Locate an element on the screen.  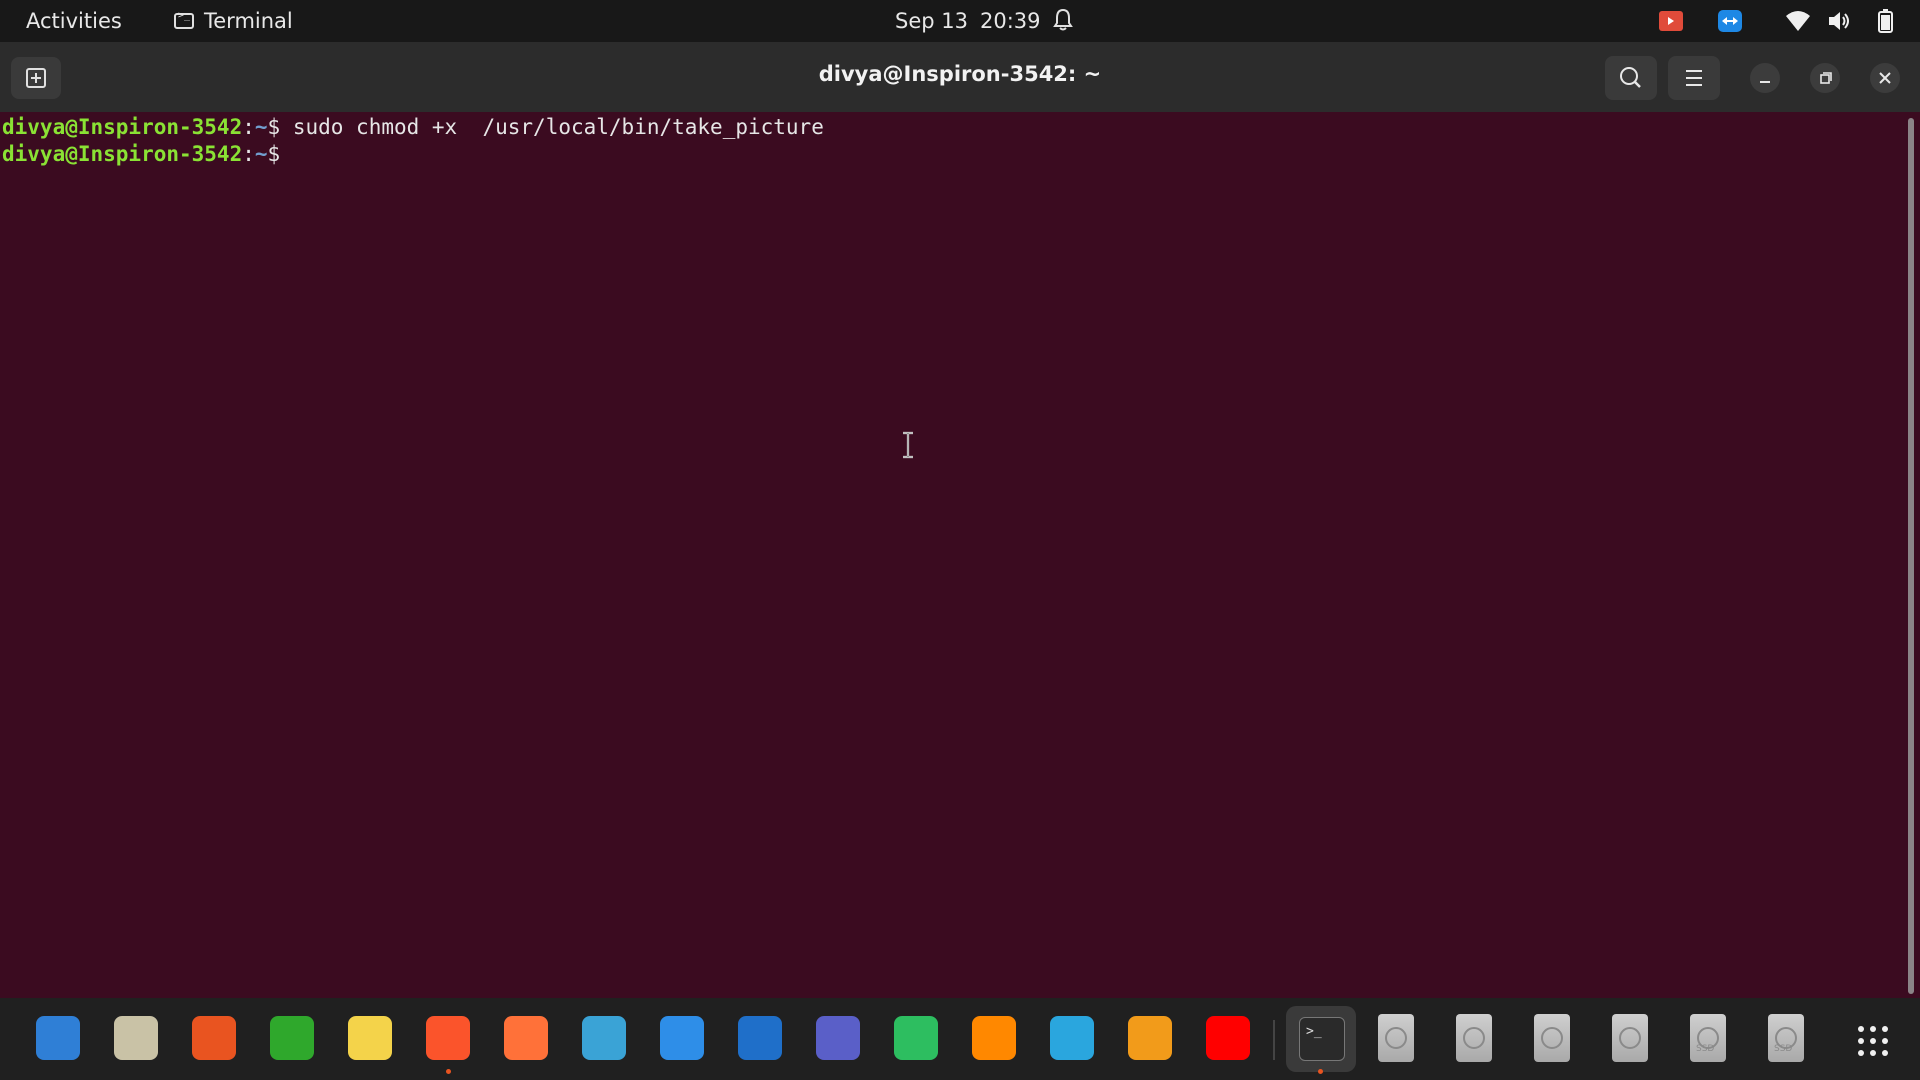
dock: >_ SSD SSD is located at coordinates (960, 1039).